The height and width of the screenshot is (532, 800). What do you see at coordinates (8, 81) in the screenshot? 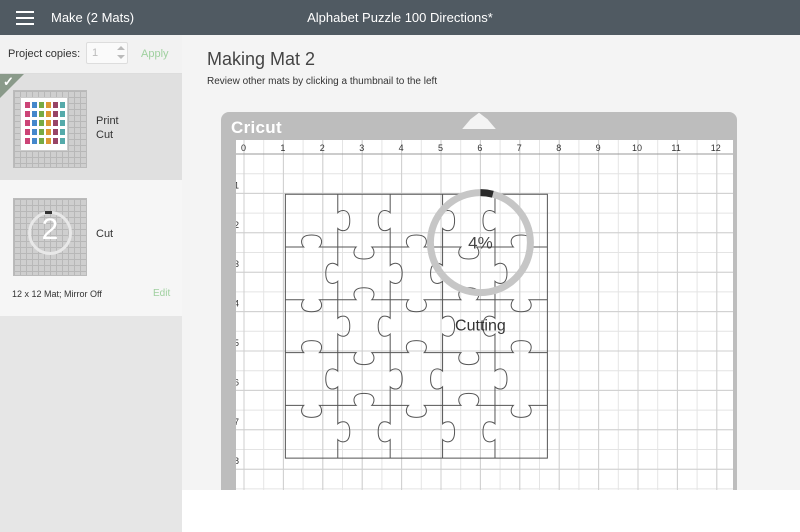
I see `check-icon: ✓` at bounding box center [8, 81].